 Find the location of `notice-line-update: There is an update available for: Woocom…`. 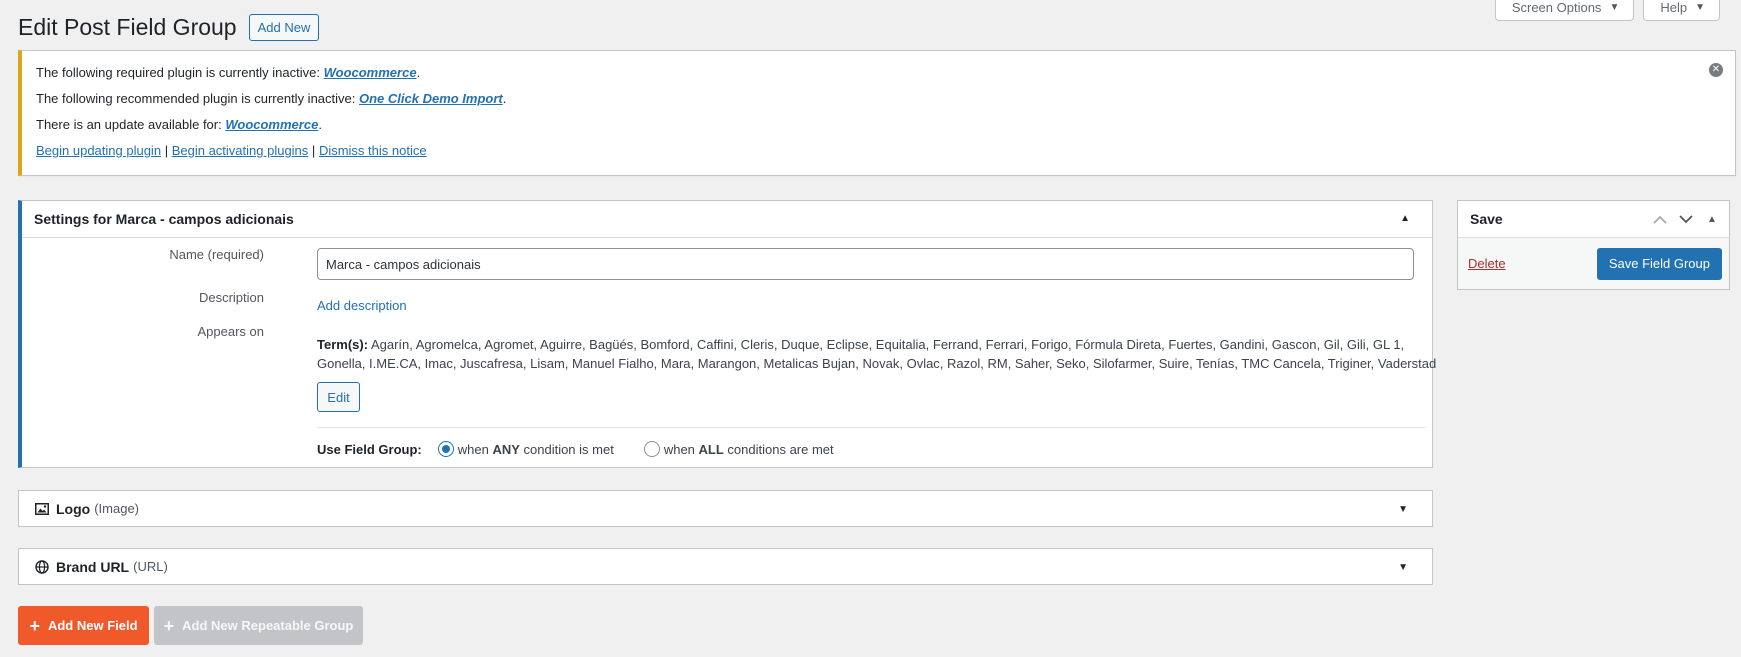

notice-line-update: There is an update available for: Woocom… is located at coordinates (179, 124).